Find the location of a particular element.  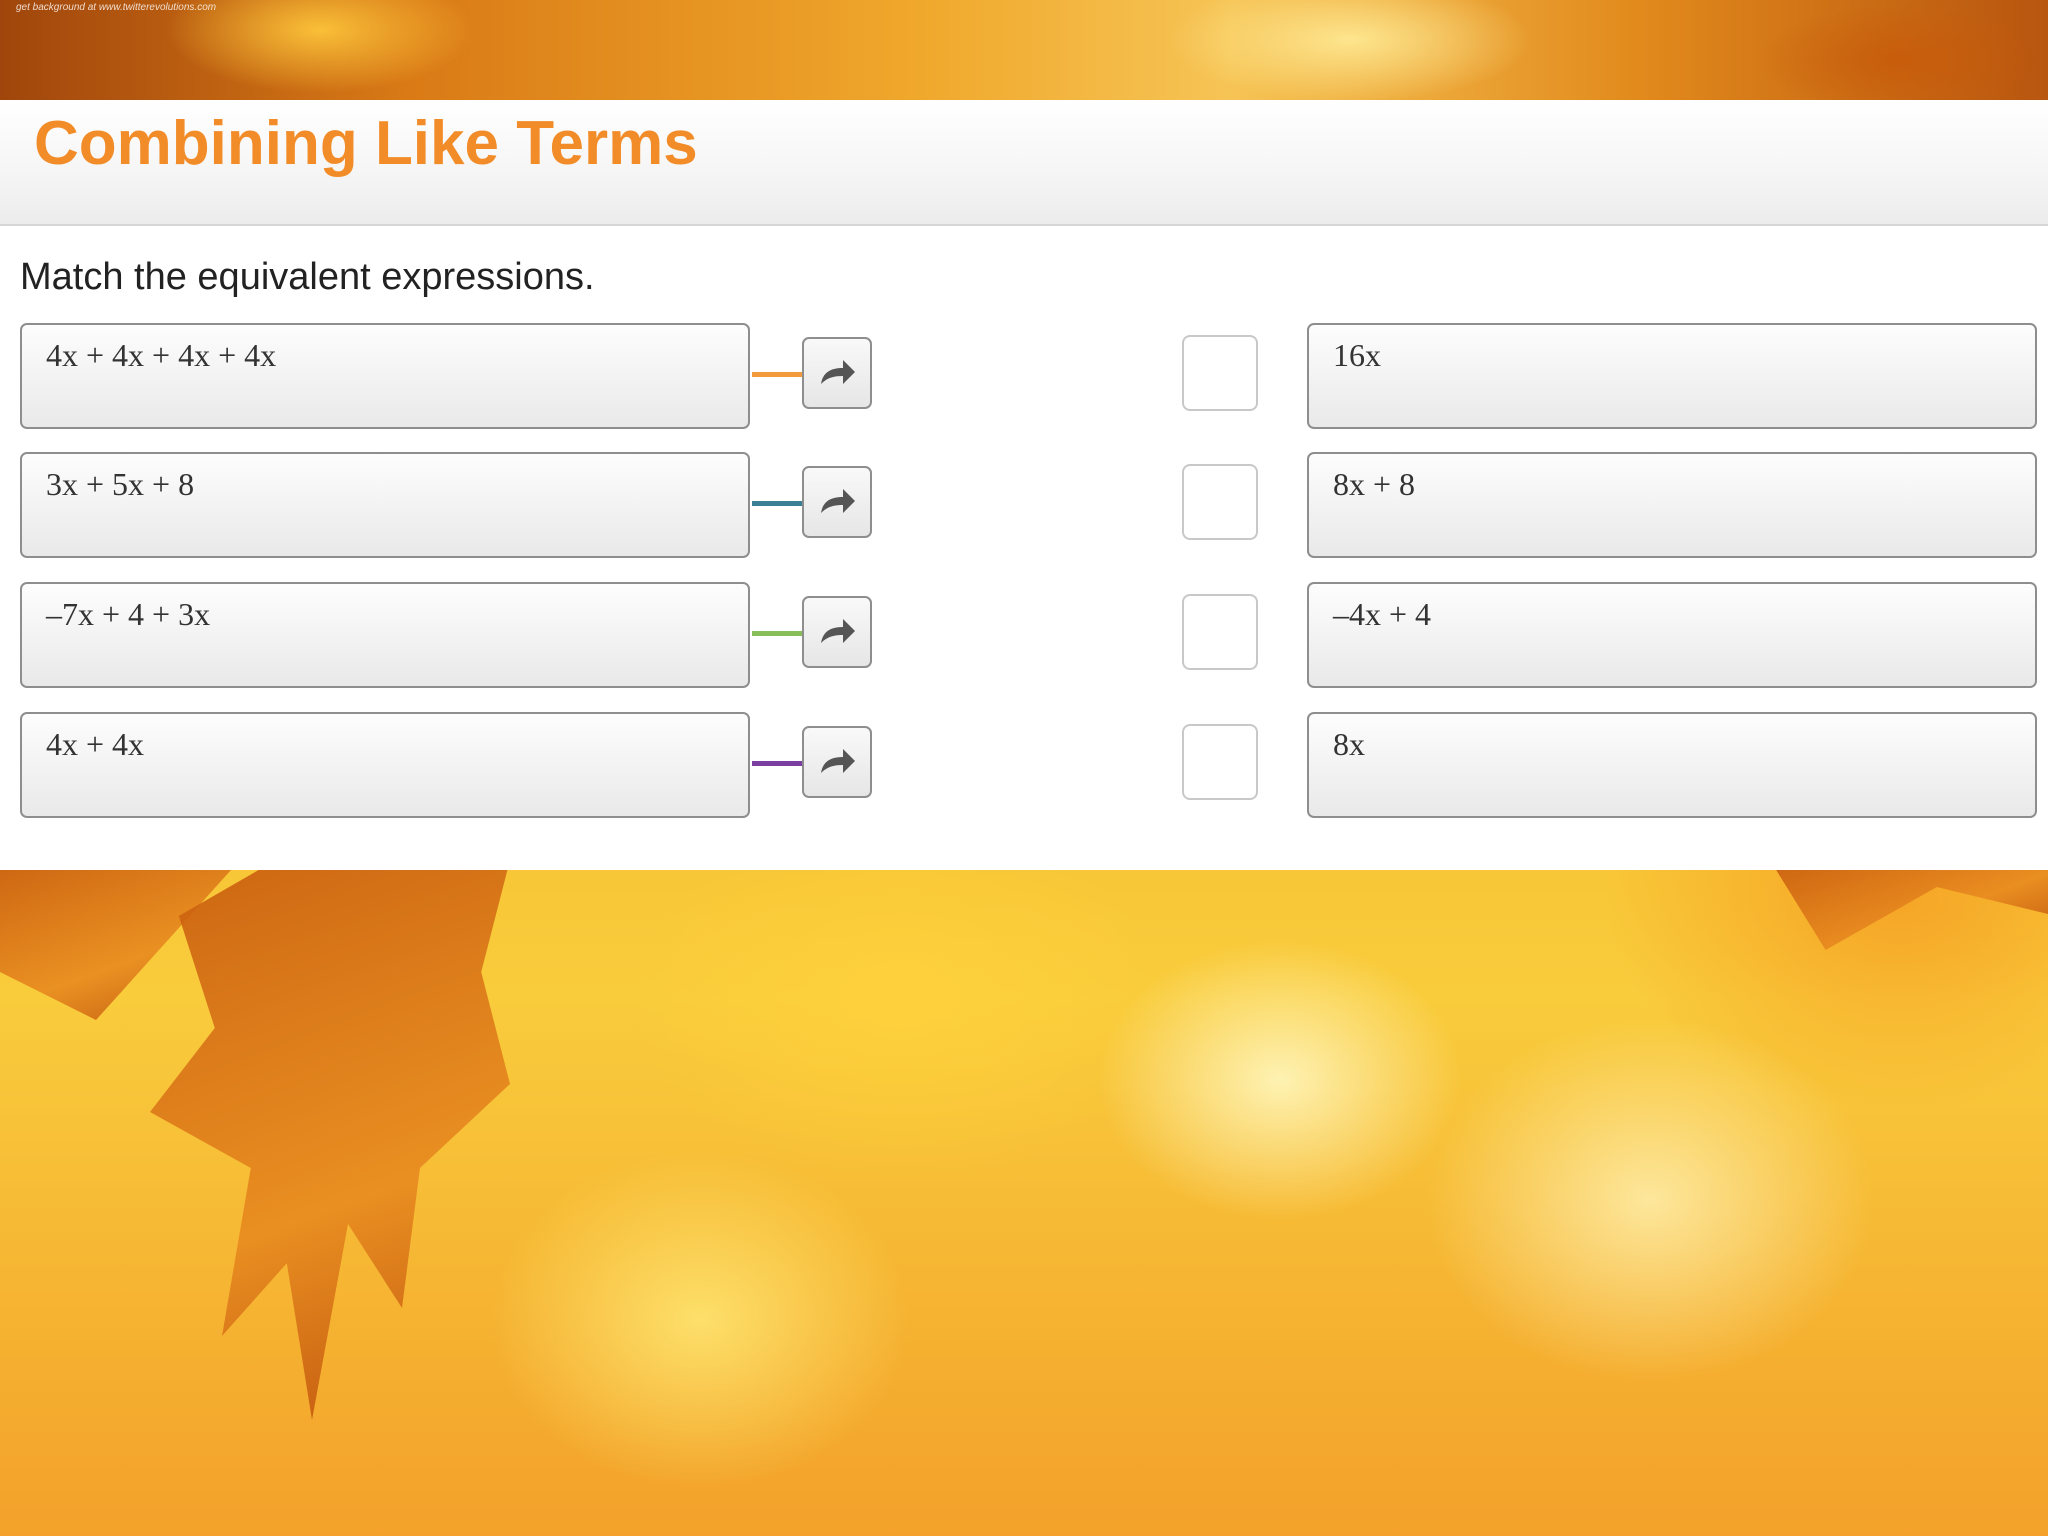

right-expression: –4x + 4 is located at coordinates (1672, 635).